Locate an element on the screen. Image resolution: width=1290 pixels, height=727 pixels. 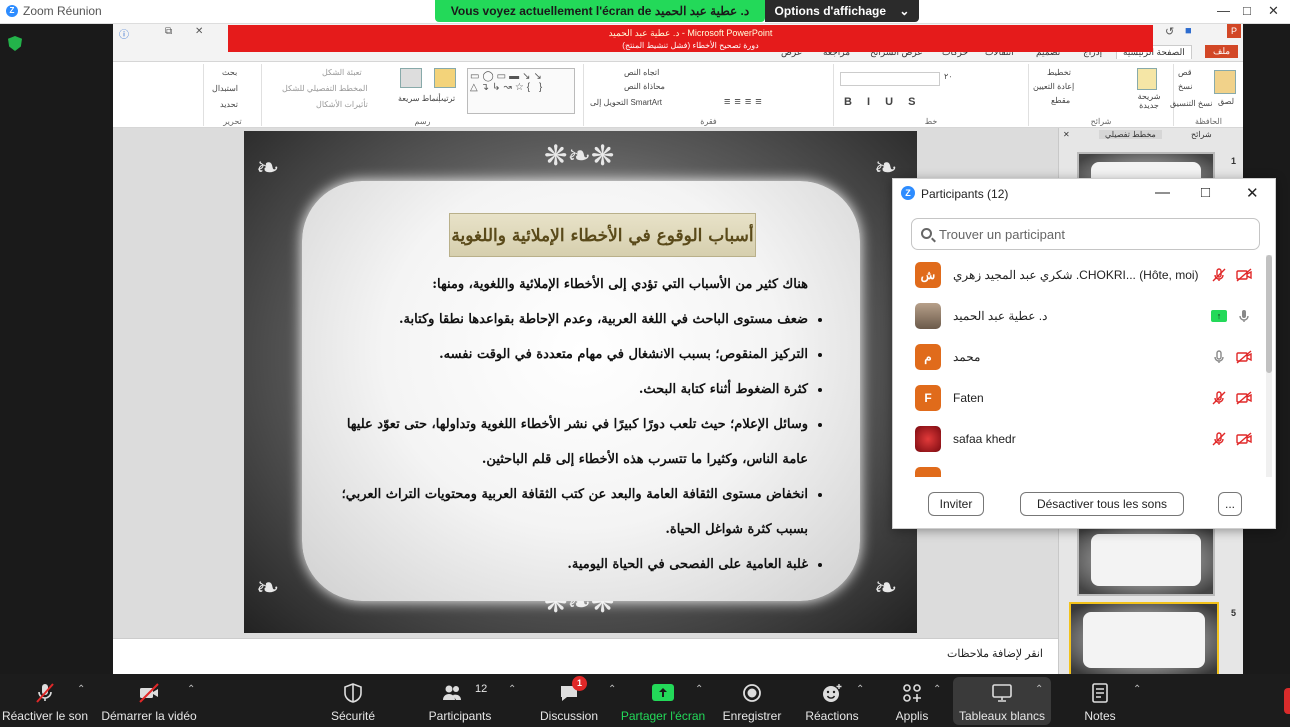
ppt-close-icon: ✕ is located at coordinates (199, 31).